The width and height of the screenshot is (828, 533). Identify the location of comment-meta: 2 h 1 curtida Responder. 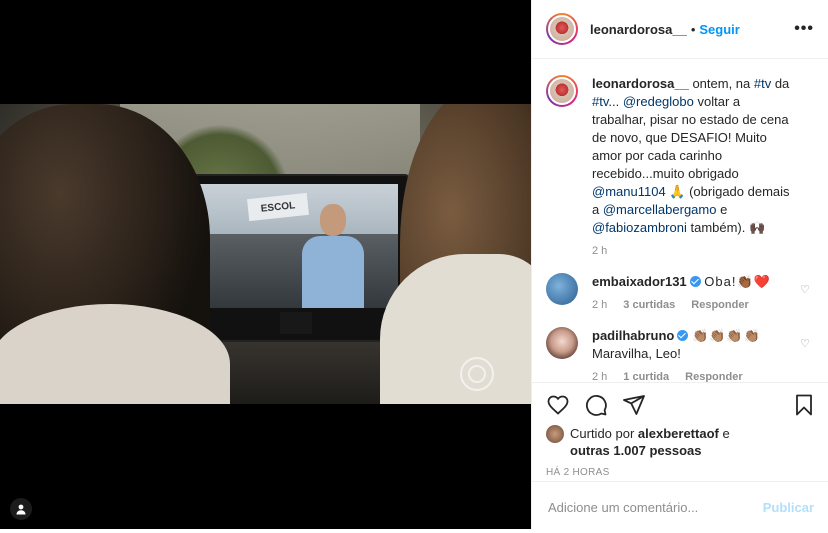
(692, 376).